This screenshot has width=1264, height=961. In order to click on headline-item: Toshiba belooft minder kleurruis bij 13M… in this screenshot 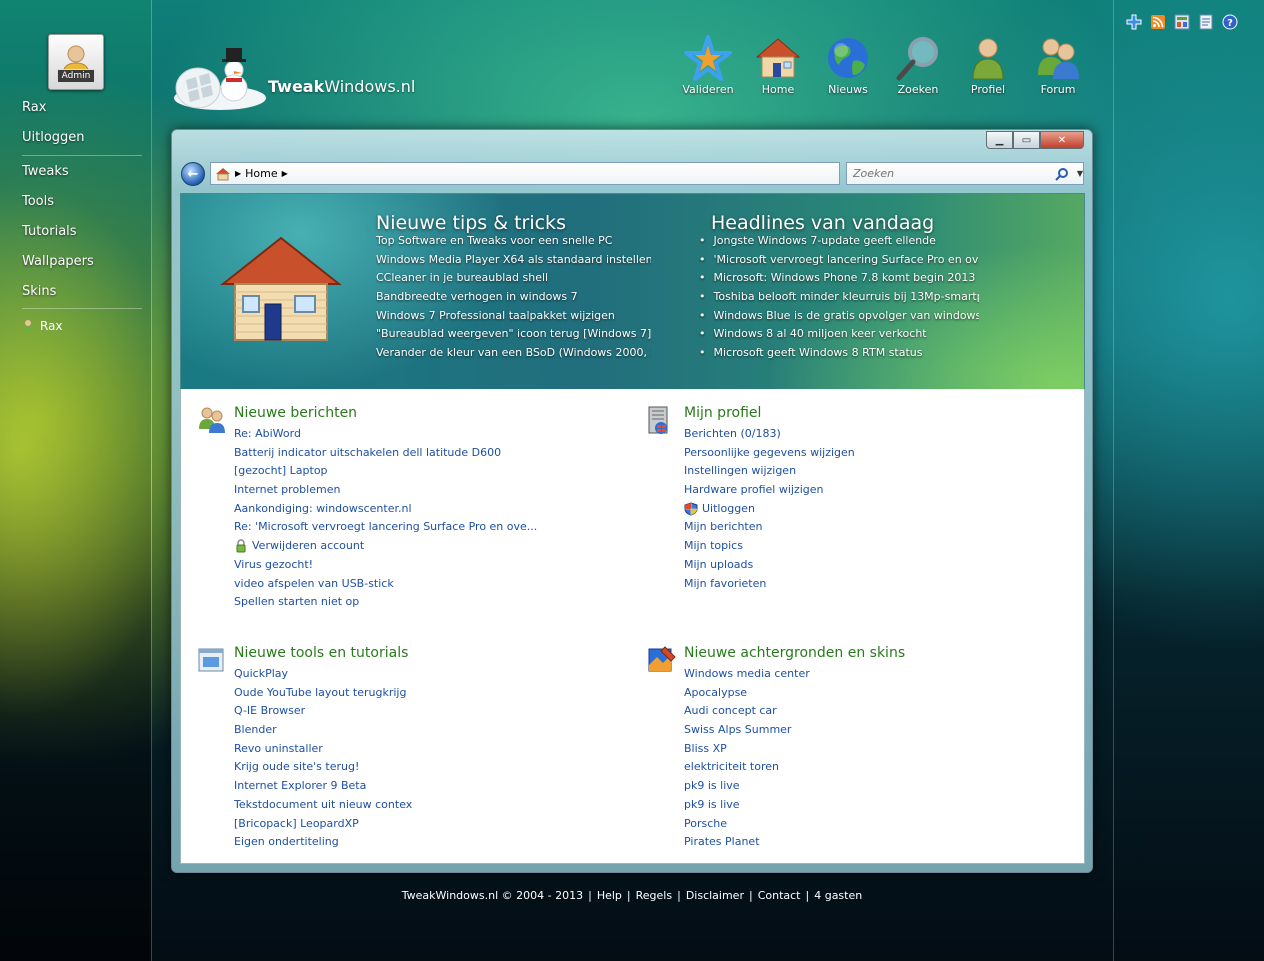, I will do `click(839, 297)`.